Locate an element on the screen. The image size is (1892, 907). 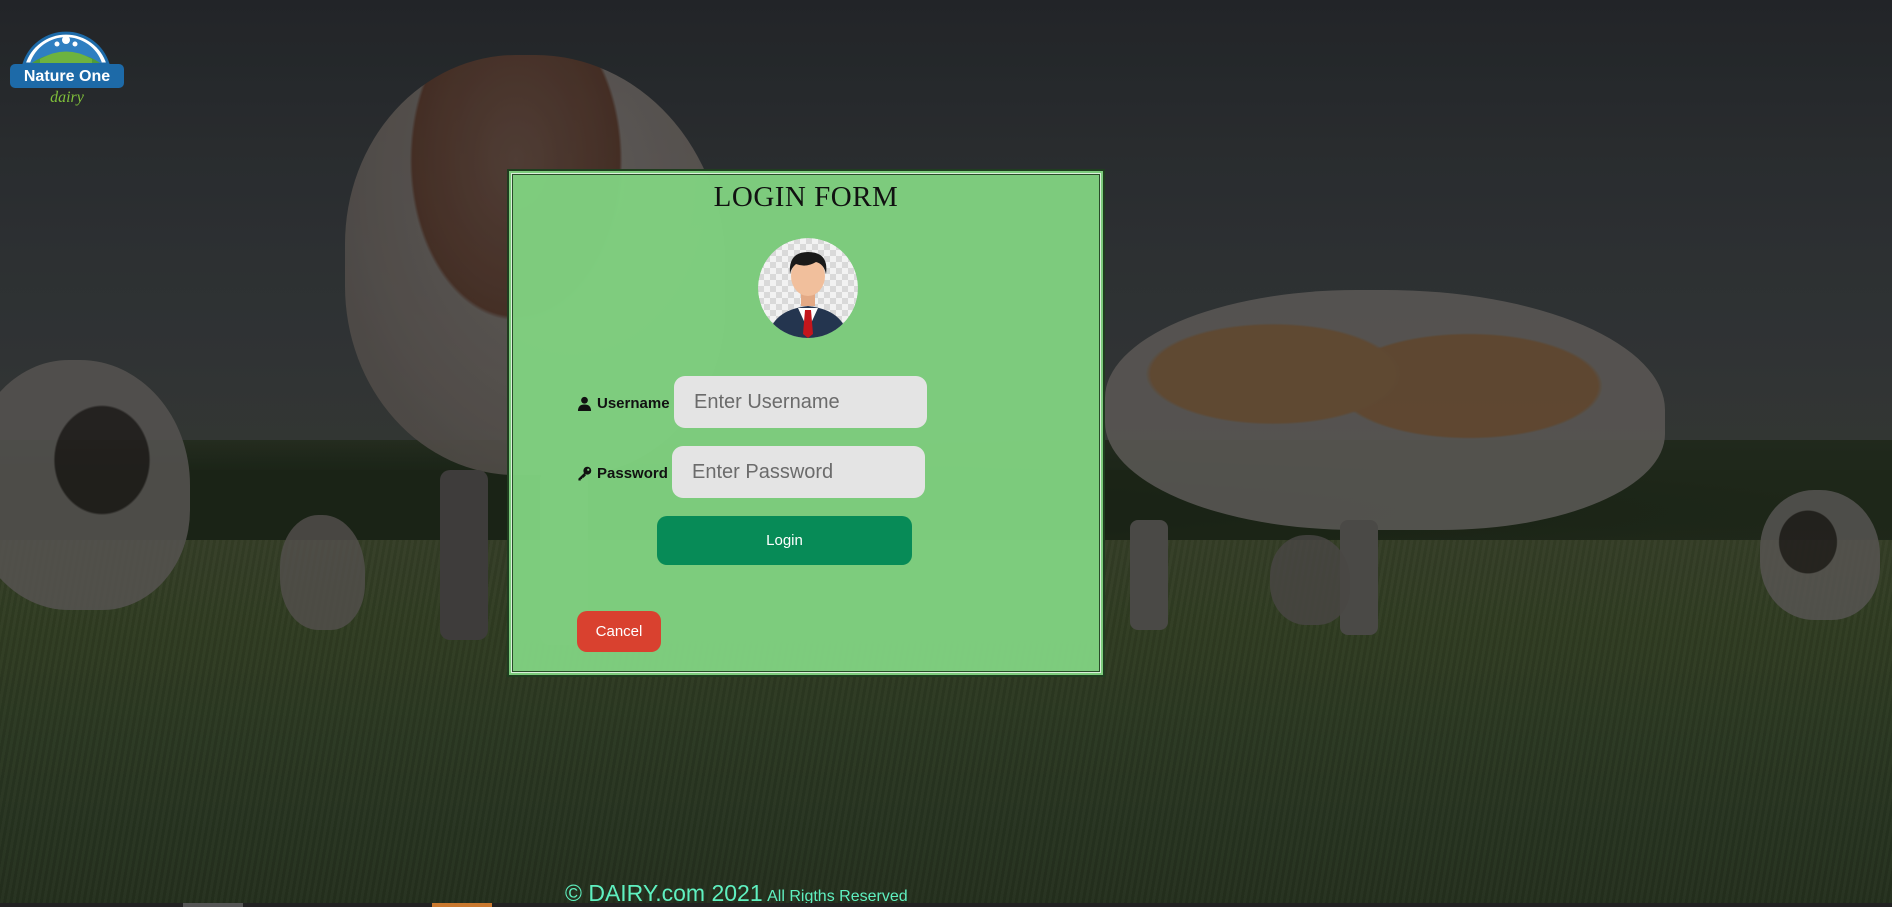
logo-text-line2: dairy is located at coordinates (67, 97).